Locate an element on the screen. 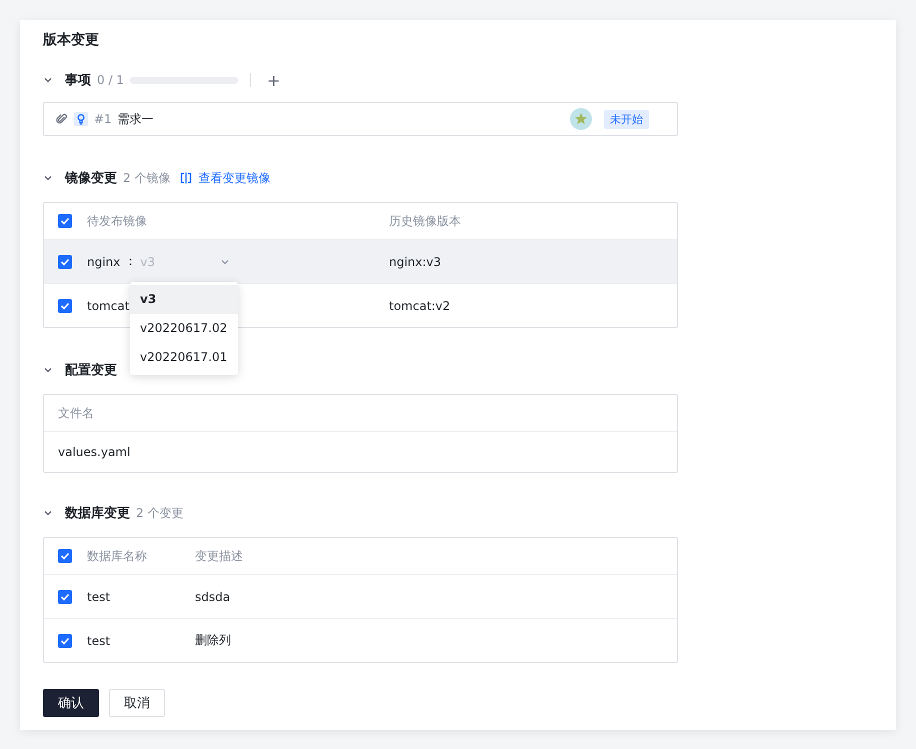  change-count: 2 个变更 is located at coordinates (160, 513).